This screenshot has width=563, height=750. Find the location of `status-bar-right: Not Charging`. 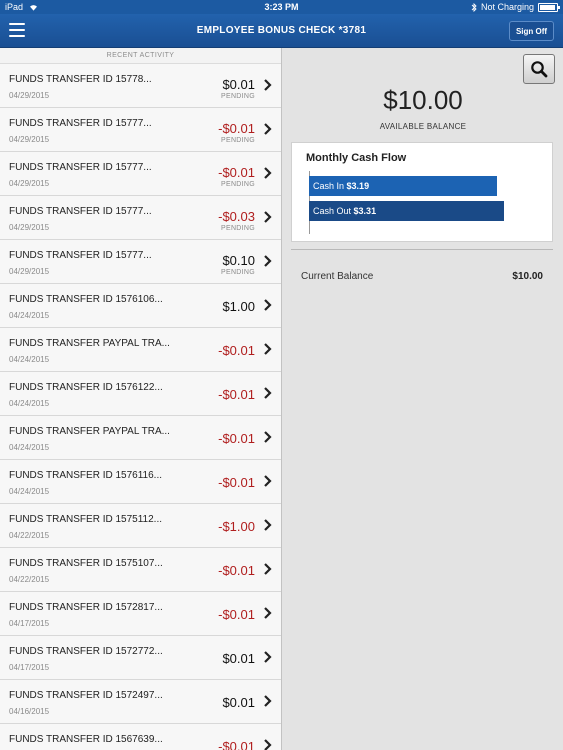

status-bar-right: Not Charging is located at coordinates (515, 7).